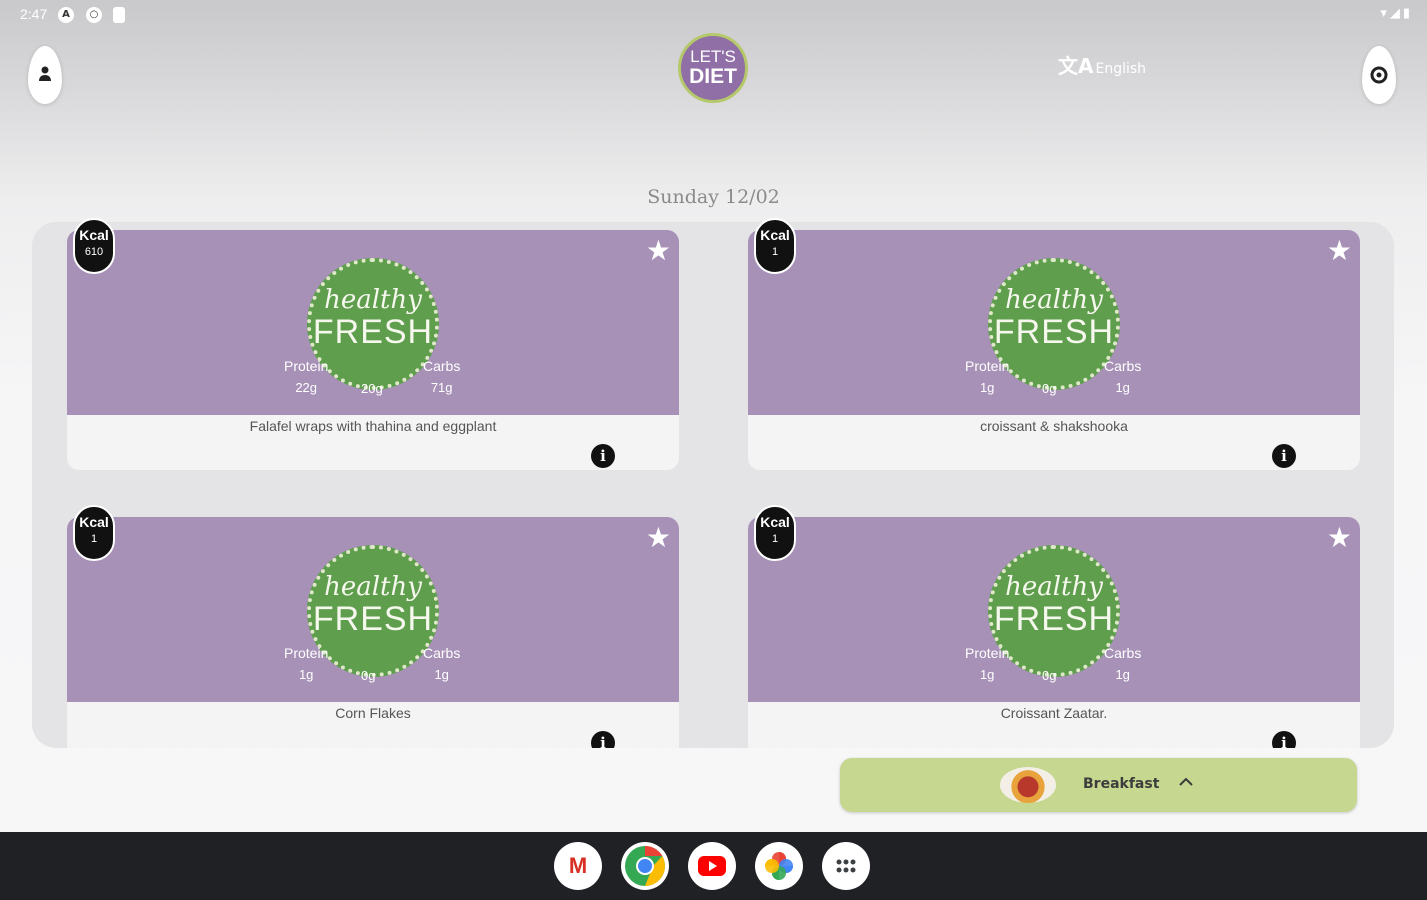  What do you see at coordinates (713, 76) in the screenshot?
I see `logo-line2: DIET` at bounding box center [713, 76].